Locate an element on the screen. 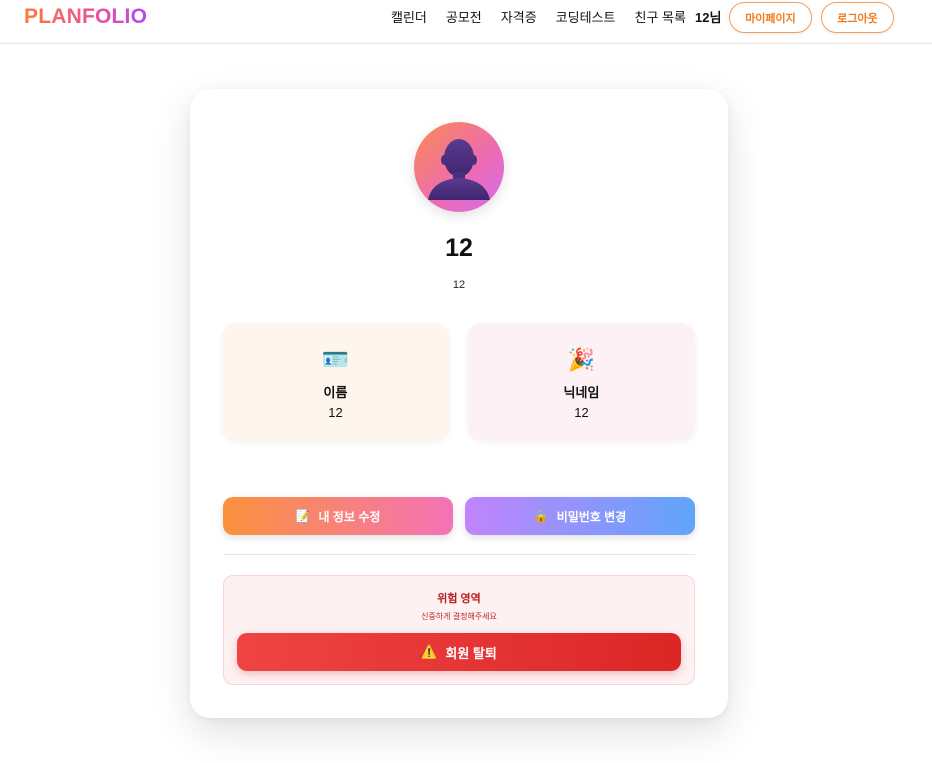 Image resolution: width=932 pixels, height=763 pixels. nav-coding-test: 코딩테스트 is located at coordinates (586, 18).